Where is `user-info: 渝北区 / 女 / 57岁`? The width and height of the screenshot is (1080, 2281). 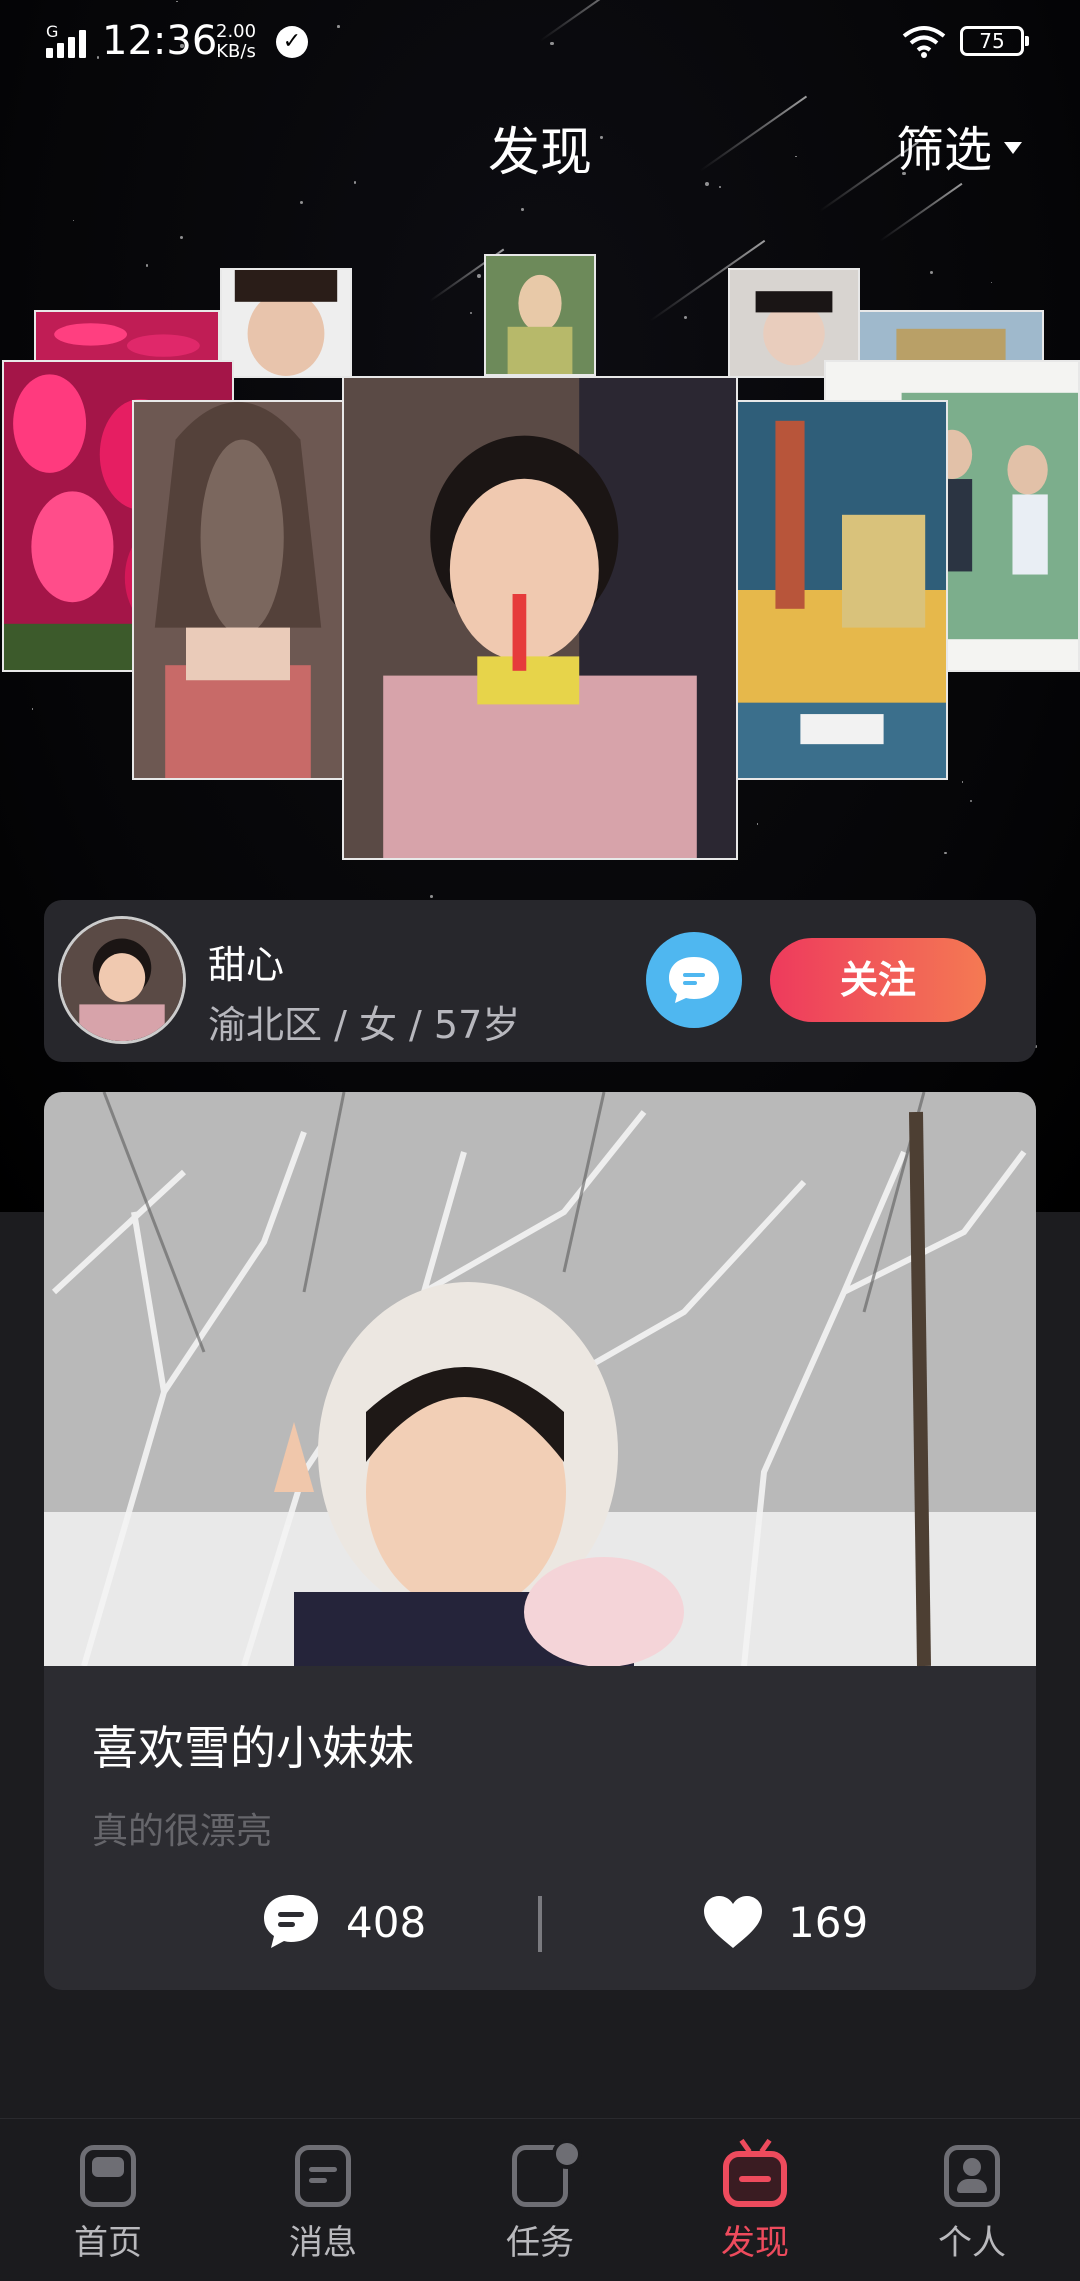
user-info: 渝北区 / 女 / 57岁 is located at coordinates (364, 1025).